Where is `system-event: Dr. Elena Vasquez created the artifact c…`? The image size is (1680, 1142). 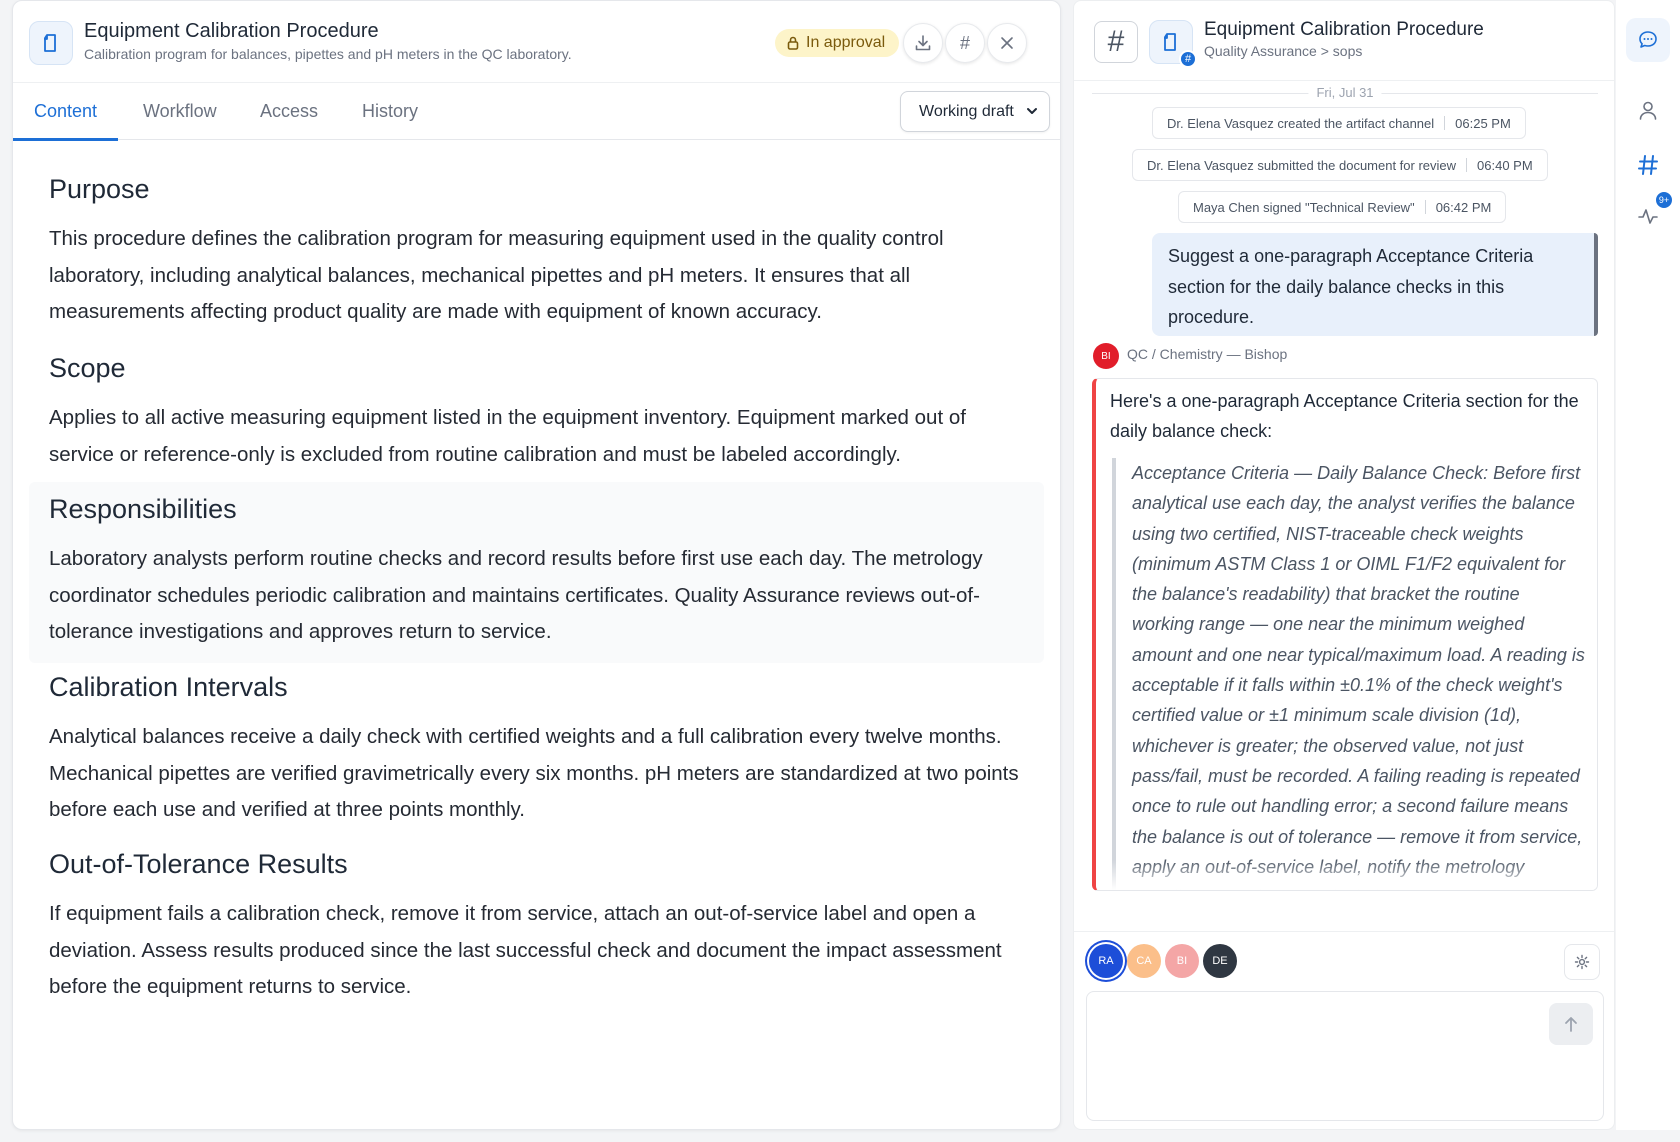
system-event: Dr. Elena Vasquez created the artifact c… is located at coordinates (1339, 123).